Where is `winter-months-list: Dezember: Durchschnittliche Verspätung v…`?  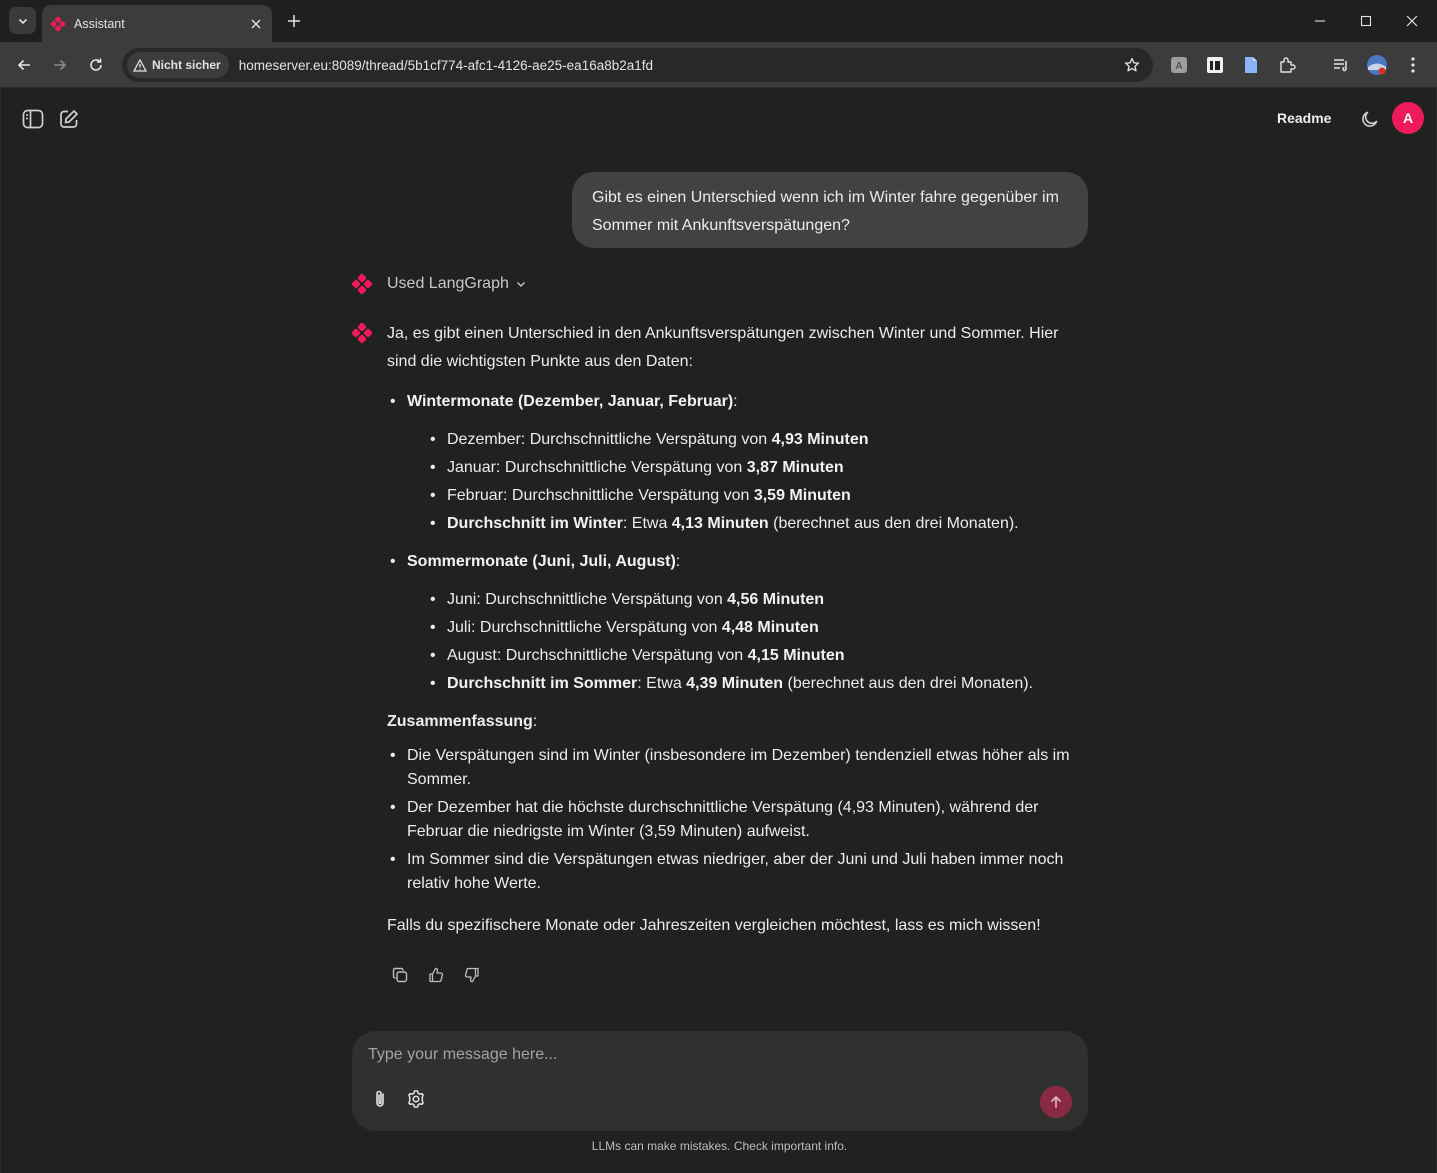
winter-months-list: Dezember: Durchschnittliche Verspätung v… is located at coordinates (747, 482).